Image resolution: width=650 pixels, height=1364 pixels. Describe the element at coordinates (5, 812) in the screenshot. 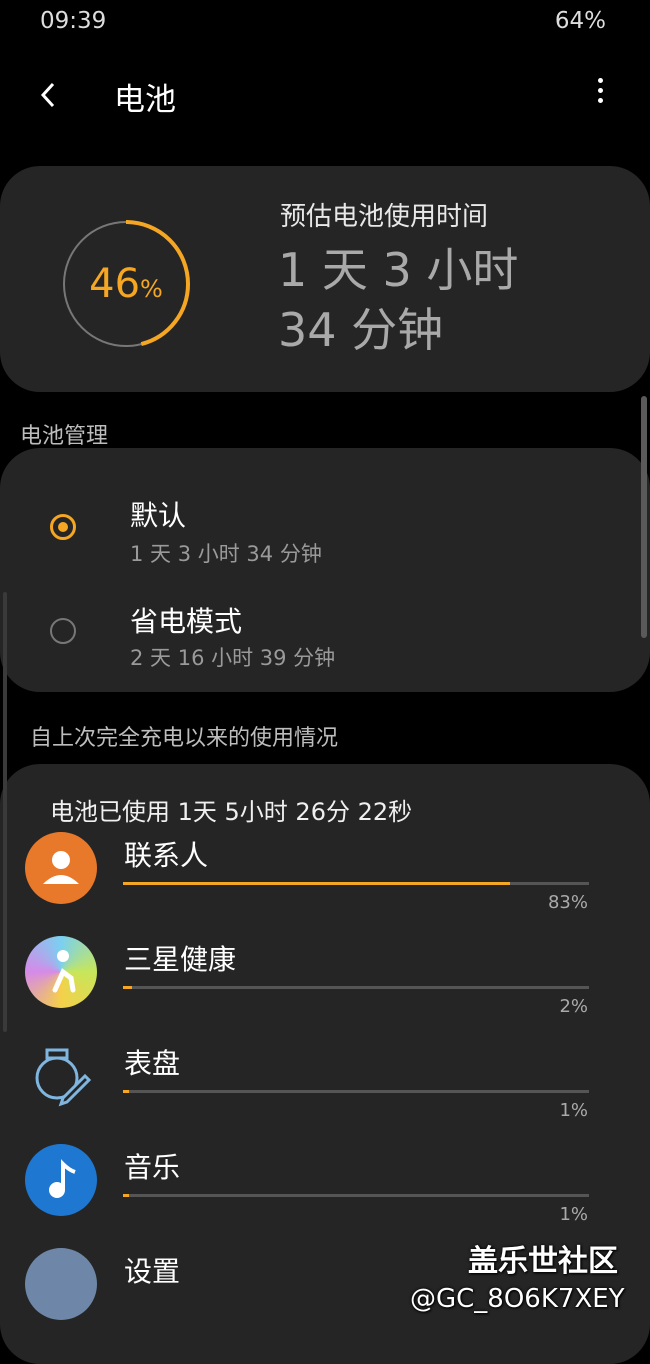

I see `scrollbar-left` at that location.